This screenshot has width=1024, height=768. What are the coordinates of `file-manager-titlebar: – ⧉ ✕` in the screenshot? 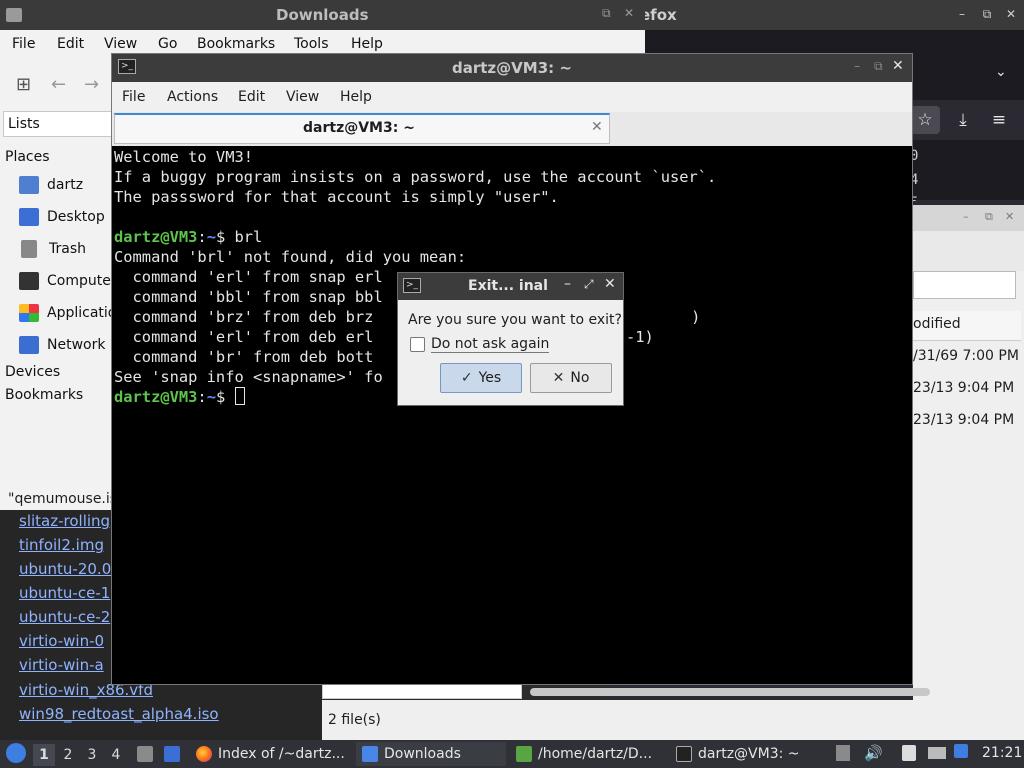 It's located at (968, 218).